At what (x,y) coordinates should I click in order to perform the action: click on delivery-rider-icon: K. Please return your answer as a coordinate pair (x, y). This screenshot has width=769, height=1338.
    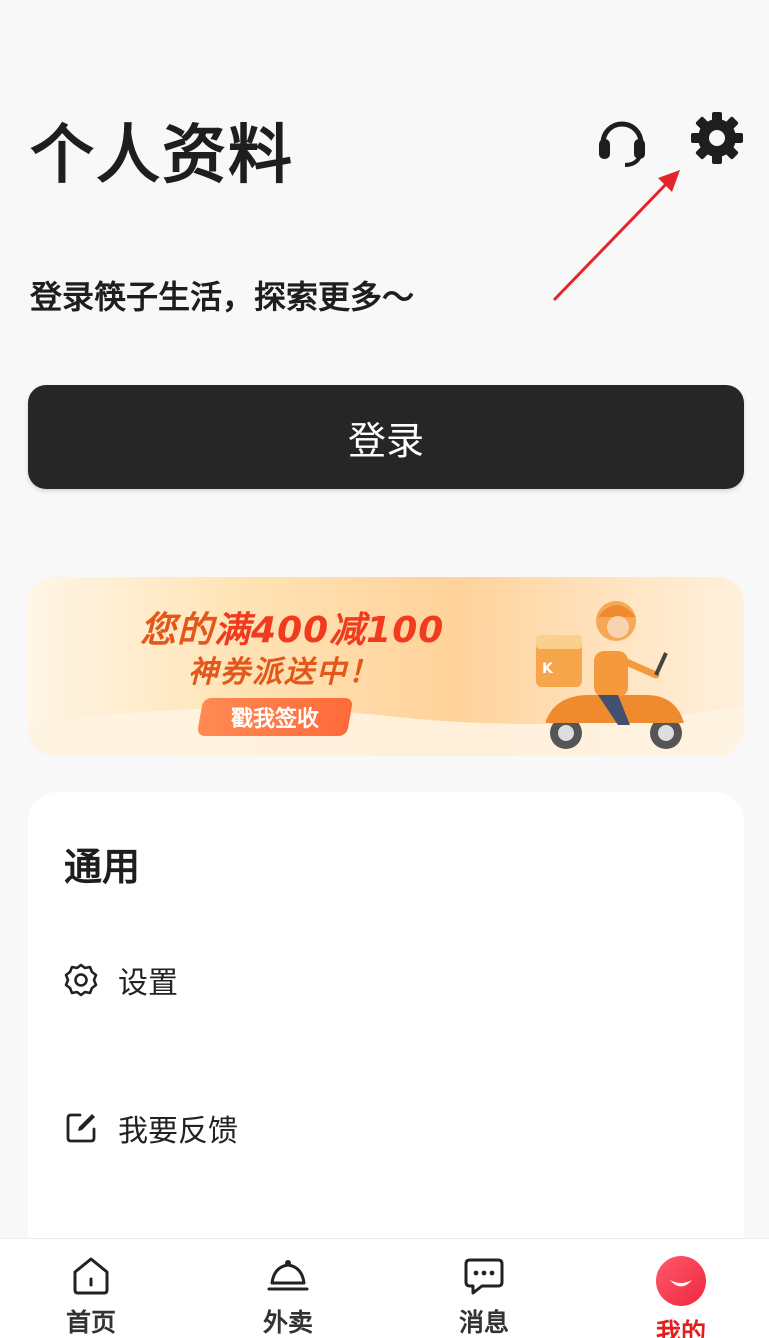
    Looking at the image, I should click on (610, 675).